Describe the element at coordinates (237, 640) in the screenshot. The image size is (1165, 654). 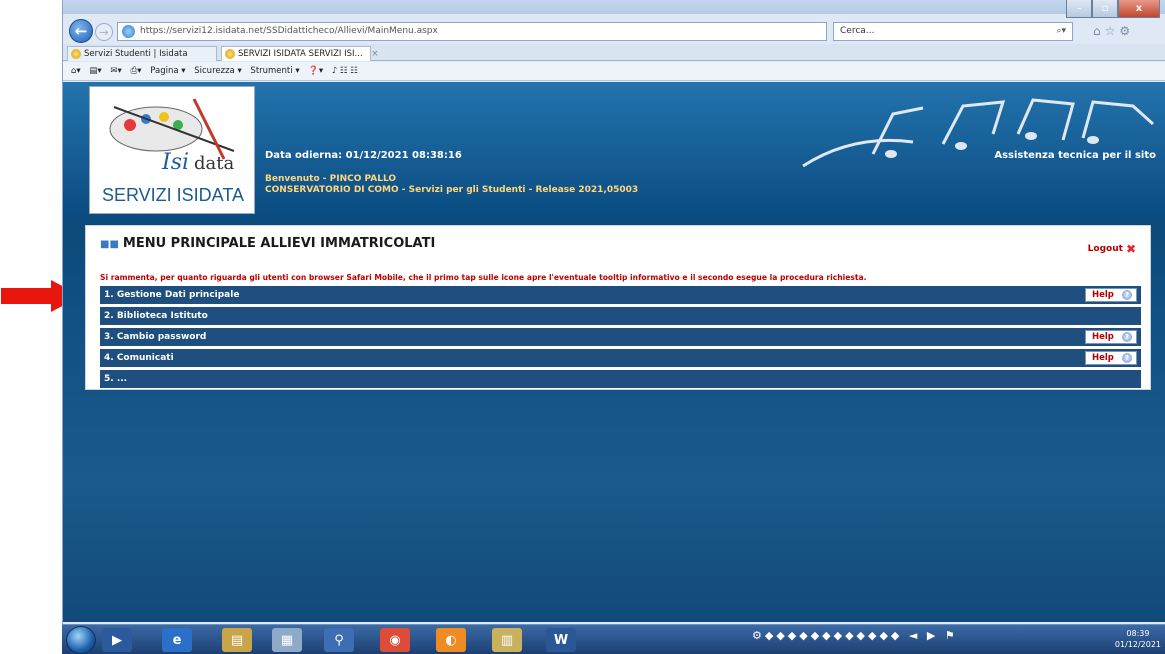
I see `explorer-folder-icon: ▤` at that location.